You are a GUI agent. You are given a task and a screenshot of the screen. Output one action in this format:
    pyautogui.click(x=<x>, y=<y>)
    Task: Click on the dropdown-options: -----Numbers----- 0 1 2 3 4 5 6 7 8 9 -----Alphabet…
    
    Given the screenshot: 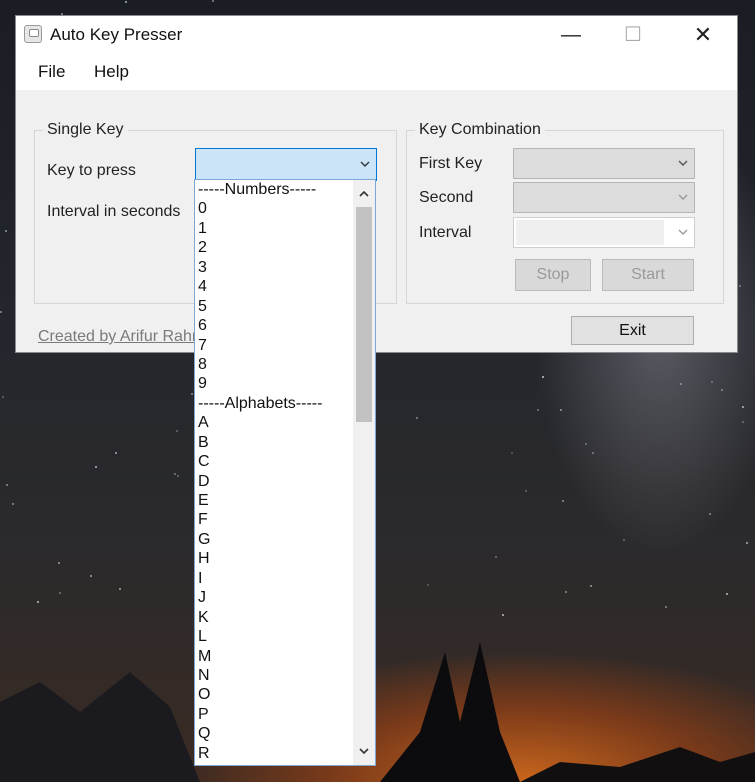 What is the action you would take?
    pyautogui.click(x=273, y=471)
    